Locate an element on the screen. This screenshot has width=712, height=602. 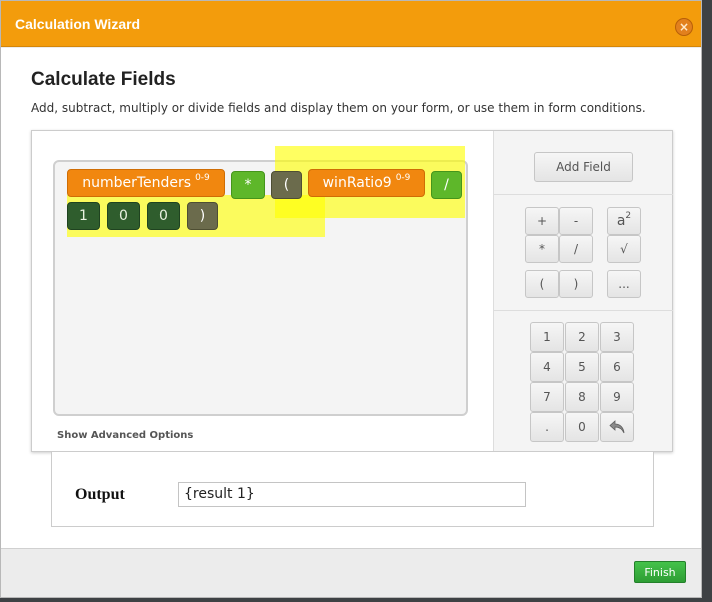
finish-button: Finish is located at coordinates (660, 572).